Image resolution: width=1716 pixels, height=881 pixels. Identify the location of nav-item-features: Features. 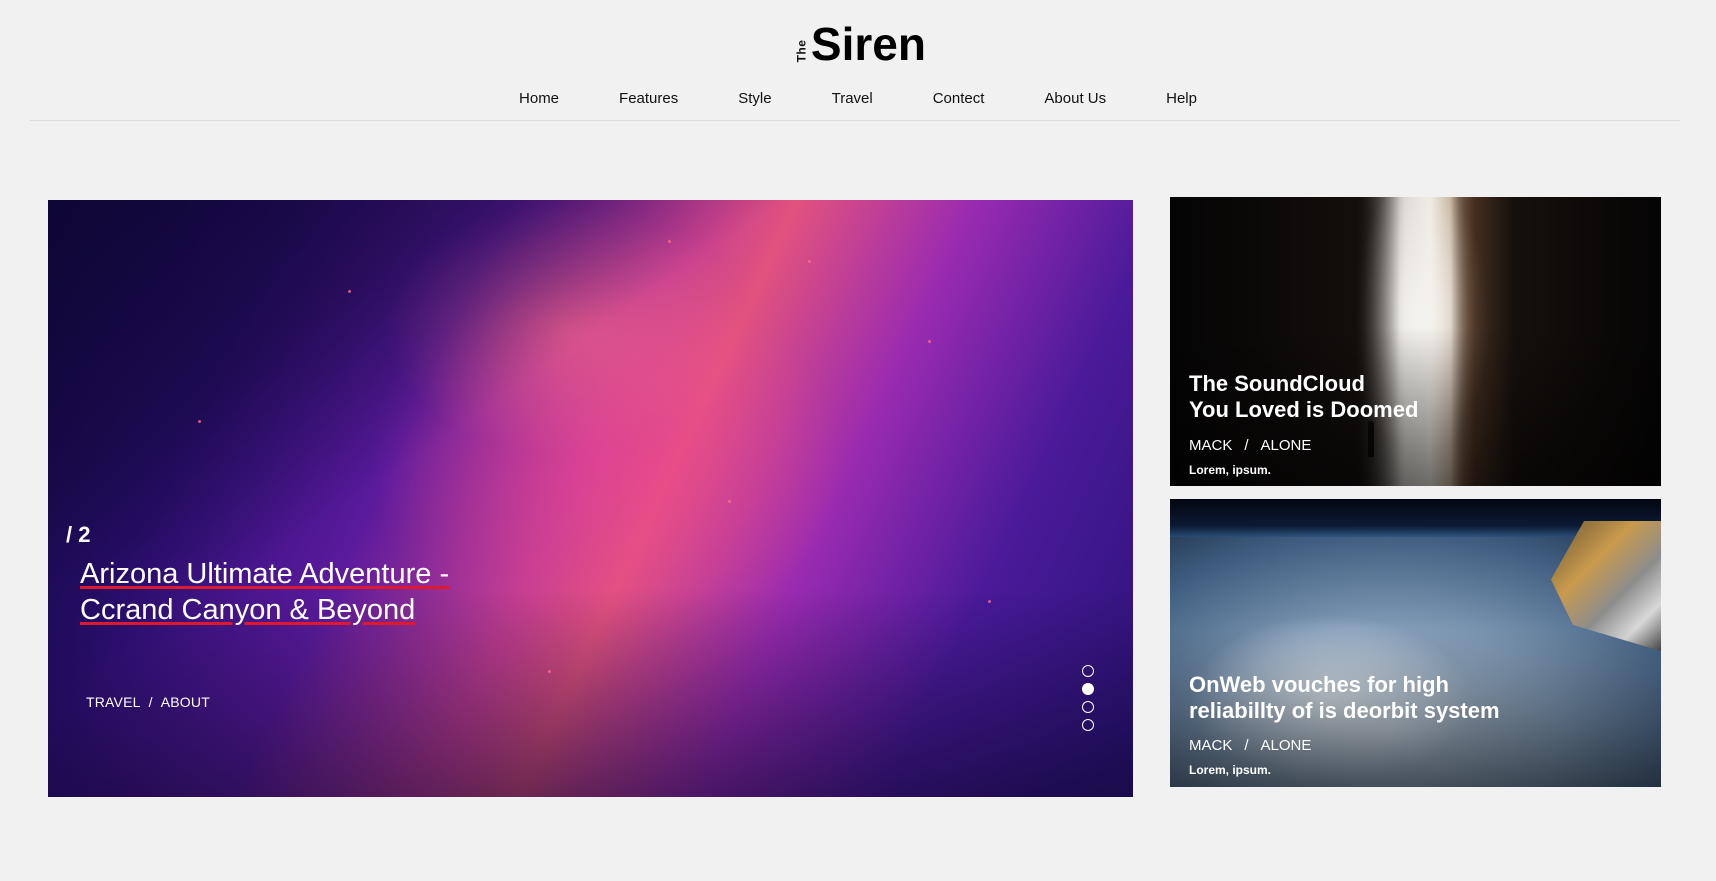
(648, 98).